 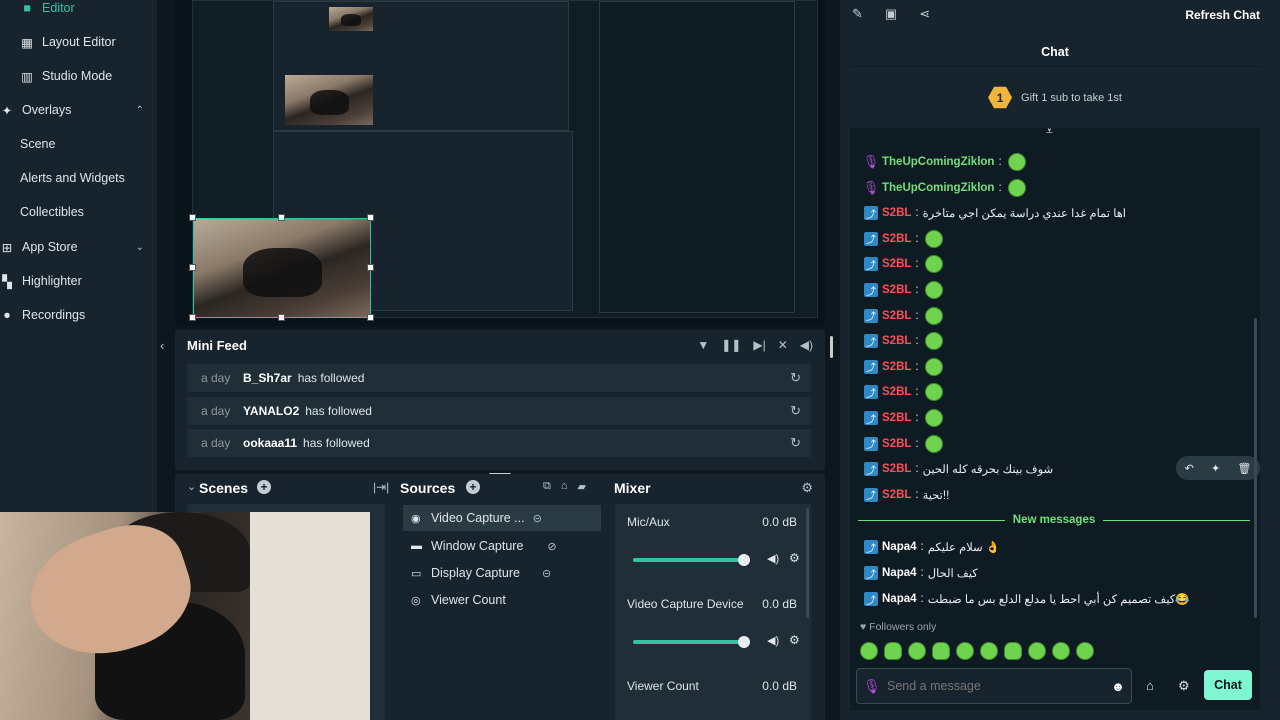 What do you see at coordinates (1055, 97) in the screenshot?
I see `gift-banner: 1 Gift 1 sub to take 1st` at bounding box center [1055, 97].